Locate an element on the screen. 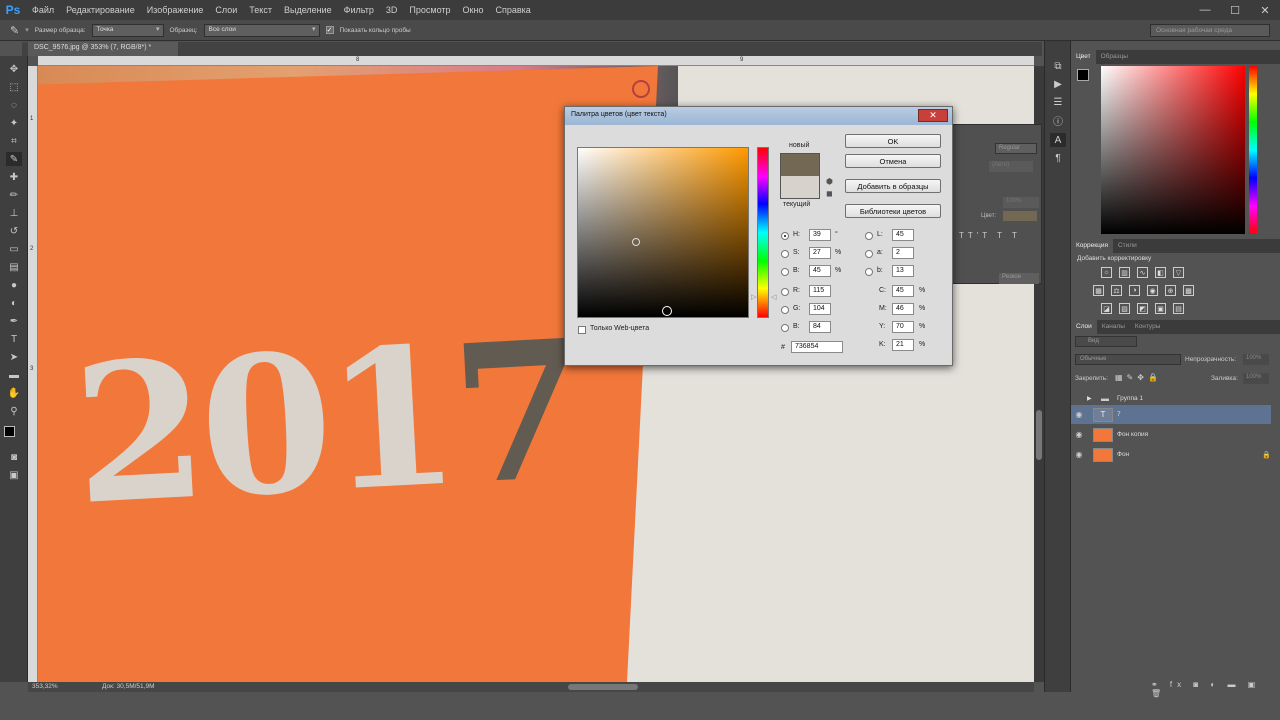  menu-type: Текст is located at coordinates (260, 10).